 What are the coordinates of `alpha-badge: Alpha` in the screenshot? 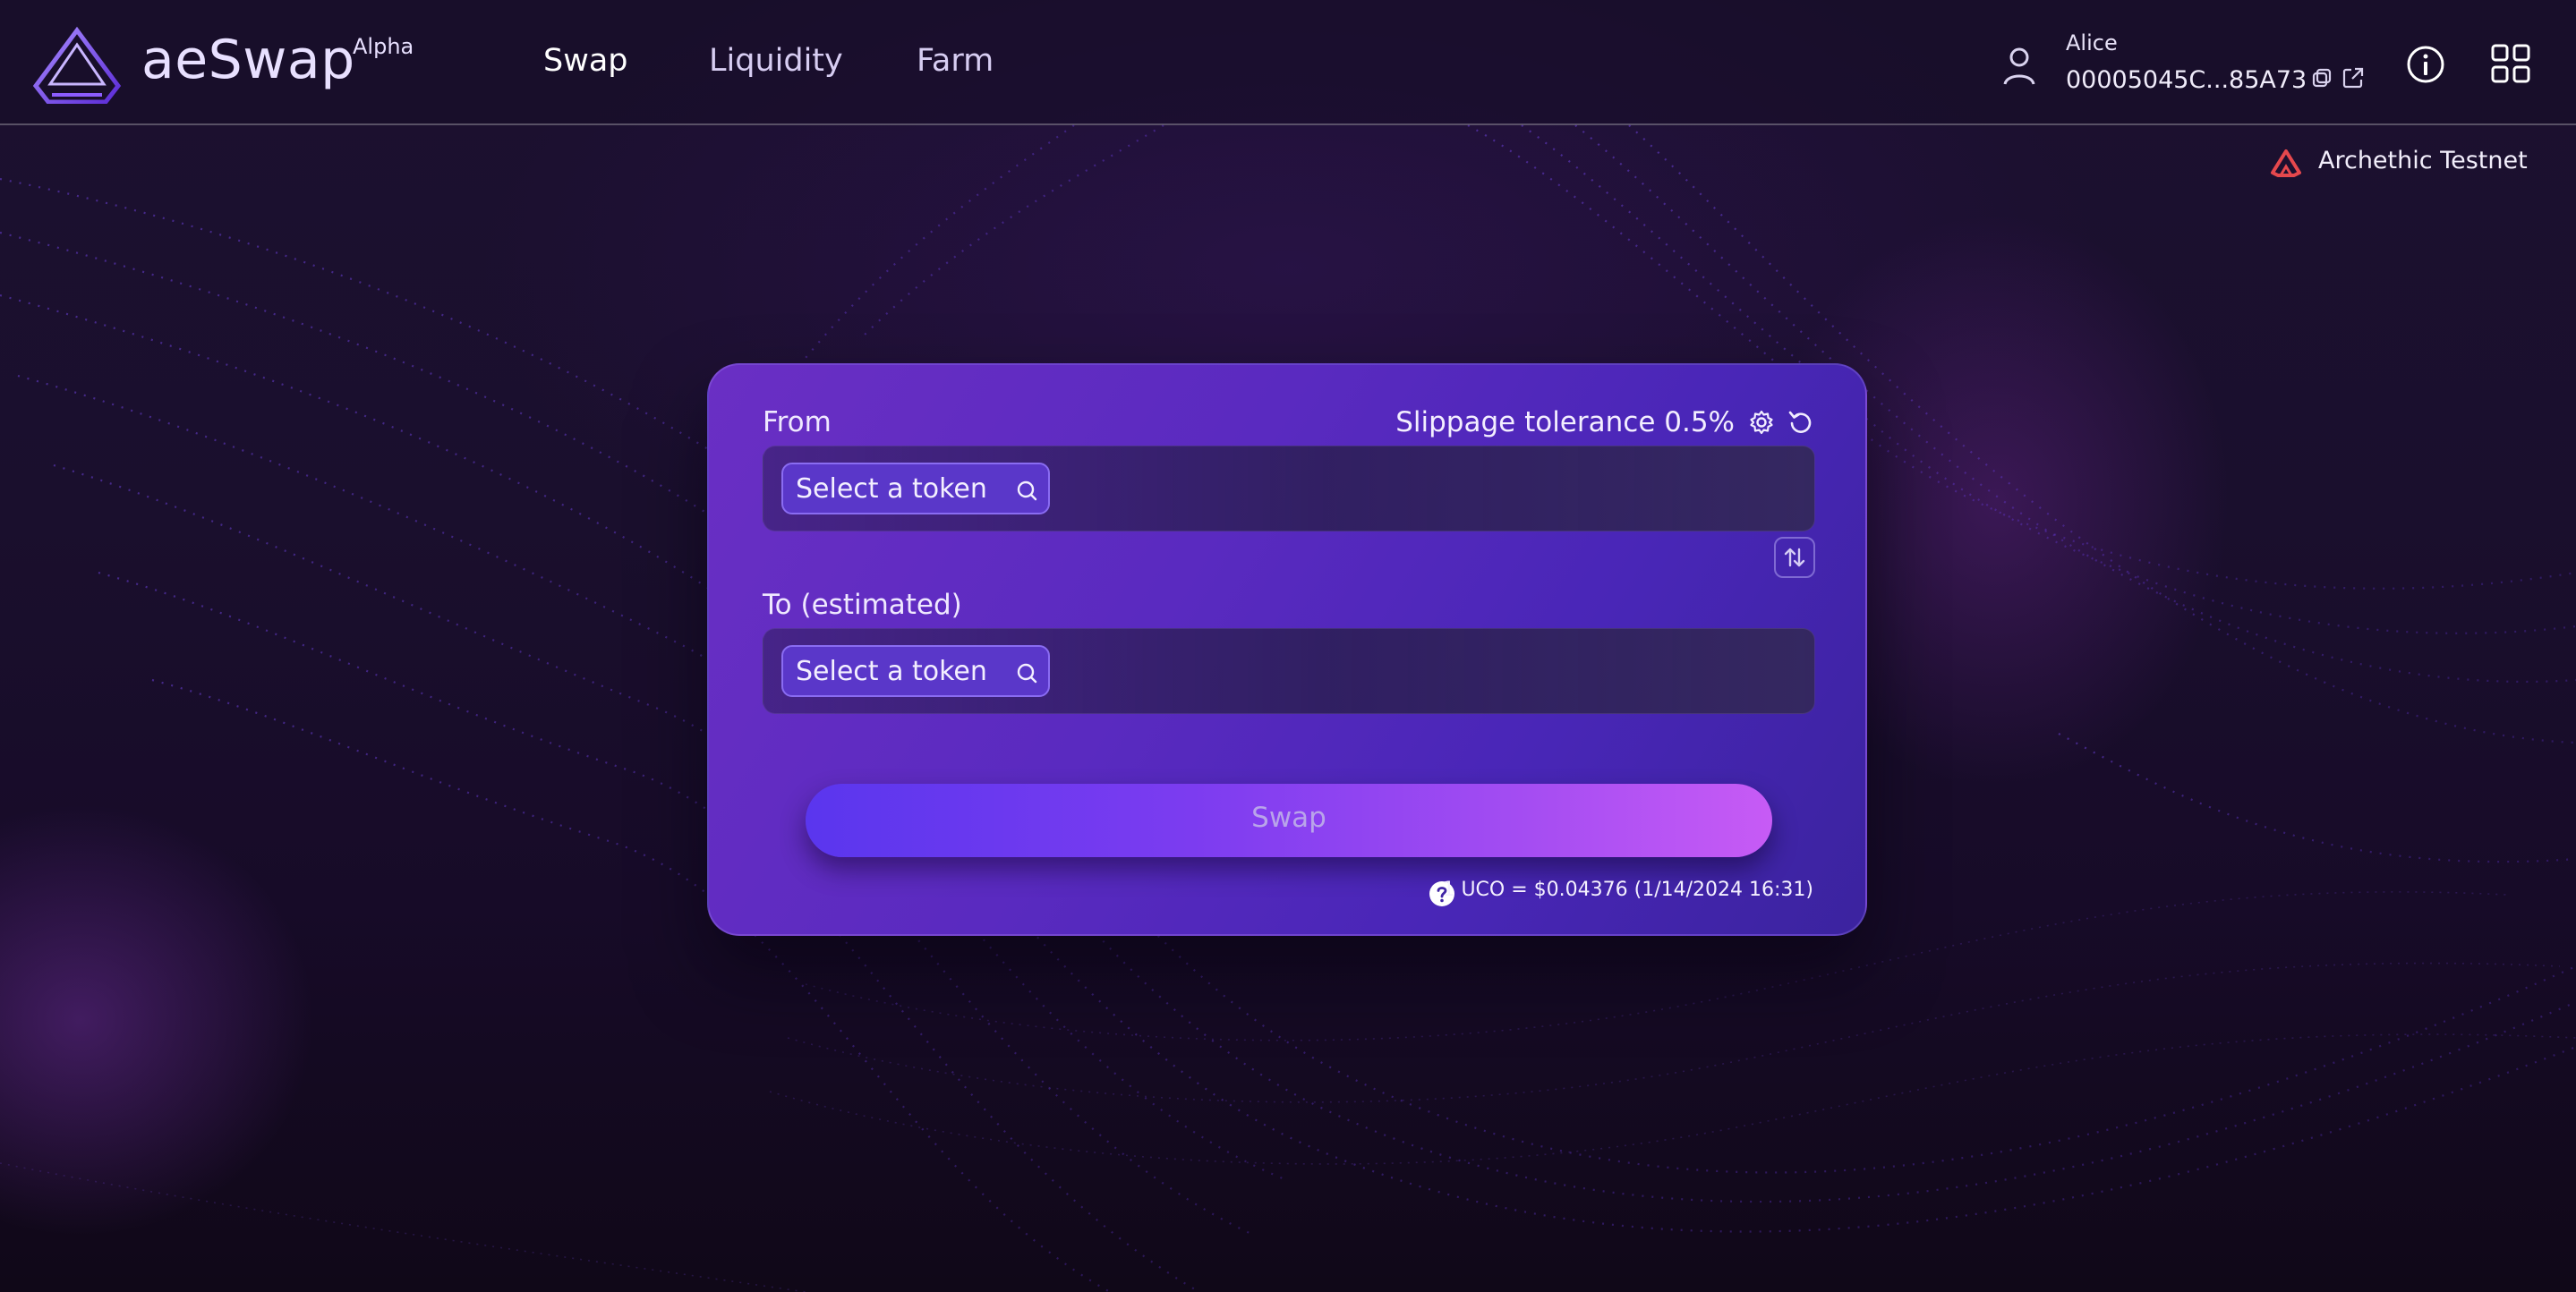 It's located at (383, 46).